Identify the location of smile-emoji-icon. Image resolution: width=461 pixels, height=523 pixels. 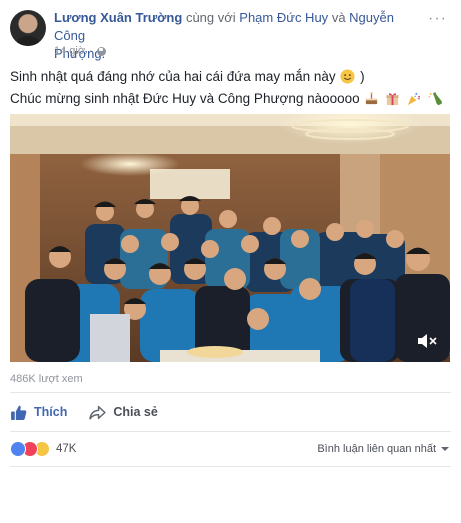
(347, 76).